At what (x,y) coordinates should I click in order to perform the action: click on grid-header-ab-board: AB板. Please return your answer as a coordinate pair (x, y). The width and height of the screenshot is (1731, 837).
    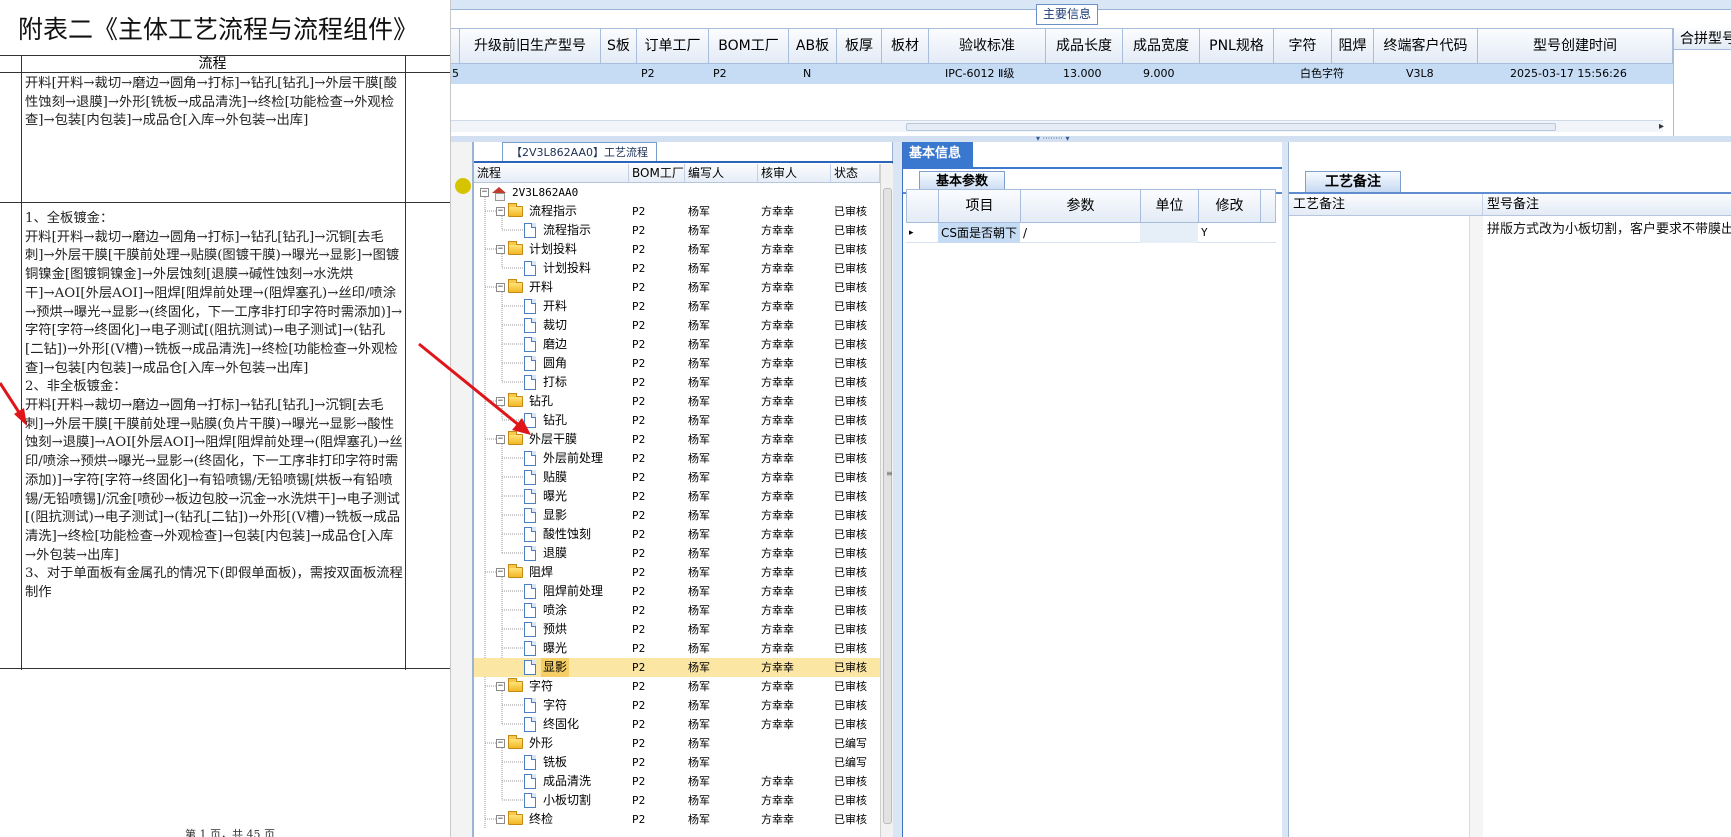
    Looking at the image, I should click on (813, 46).